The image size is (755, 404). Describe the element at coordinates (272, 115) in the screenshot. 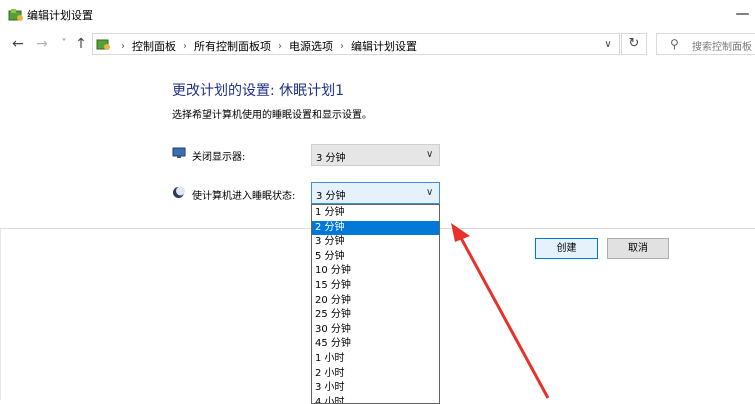

I see `page-subtitle: 选择希望计算机使用的睡眠设置和显示设置。` at that location.